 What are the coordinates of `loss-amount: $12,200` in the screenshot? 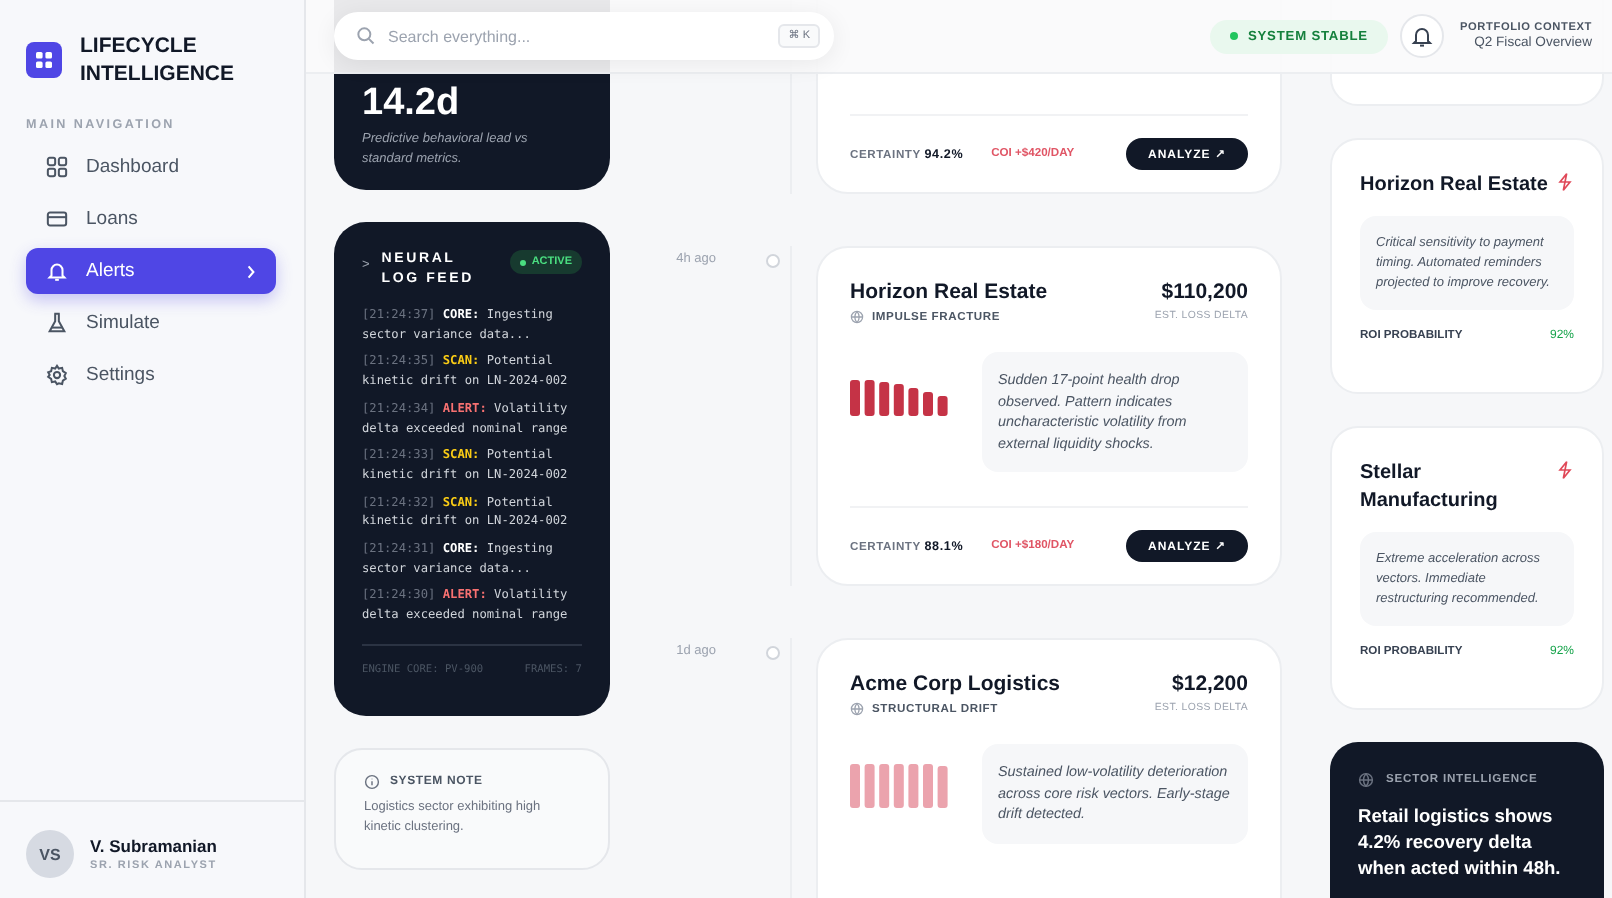 It's located at (1210, 684).